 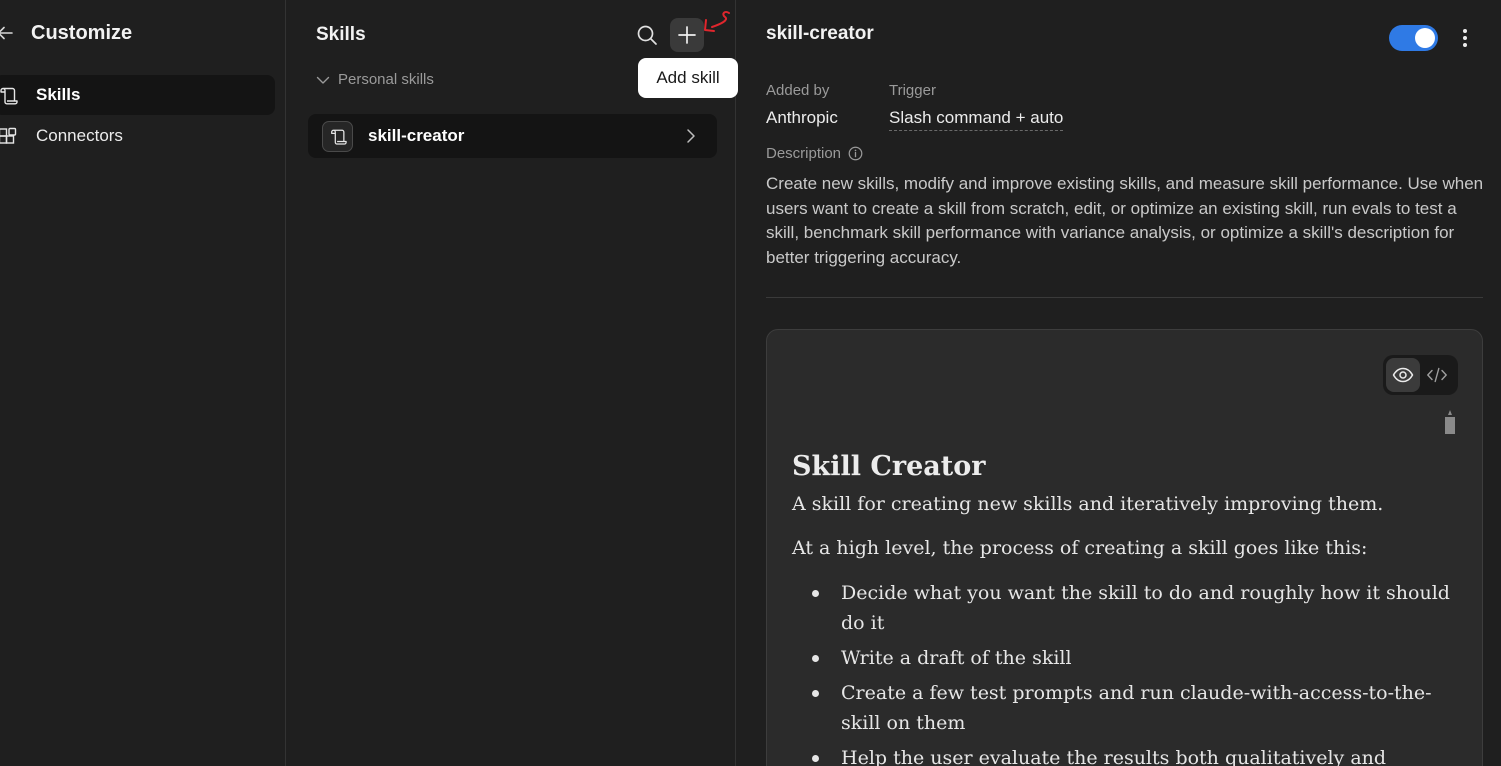 What do you see at coordinates (137, 95) in the screenshot?
I see `sidebar-item-skills: Skills` at bounding box center [137, 95].